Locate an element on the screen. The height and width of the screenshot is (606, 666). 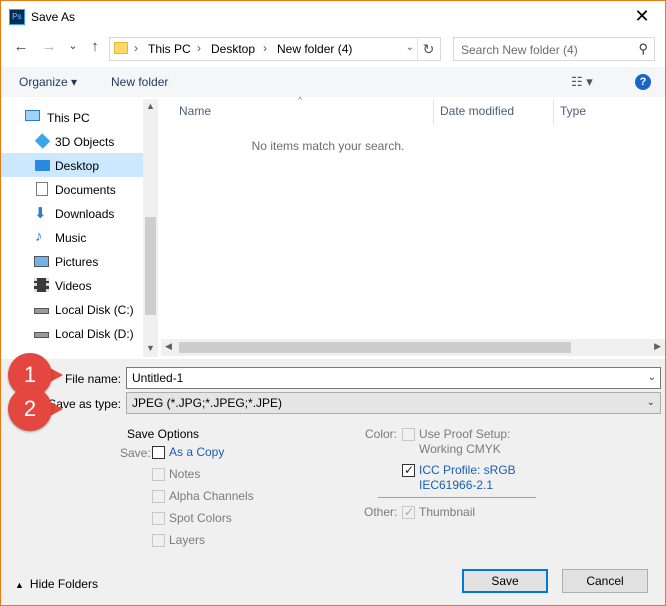
breadcrumb-this-pc: This PC is located at coordinates (169, 49).